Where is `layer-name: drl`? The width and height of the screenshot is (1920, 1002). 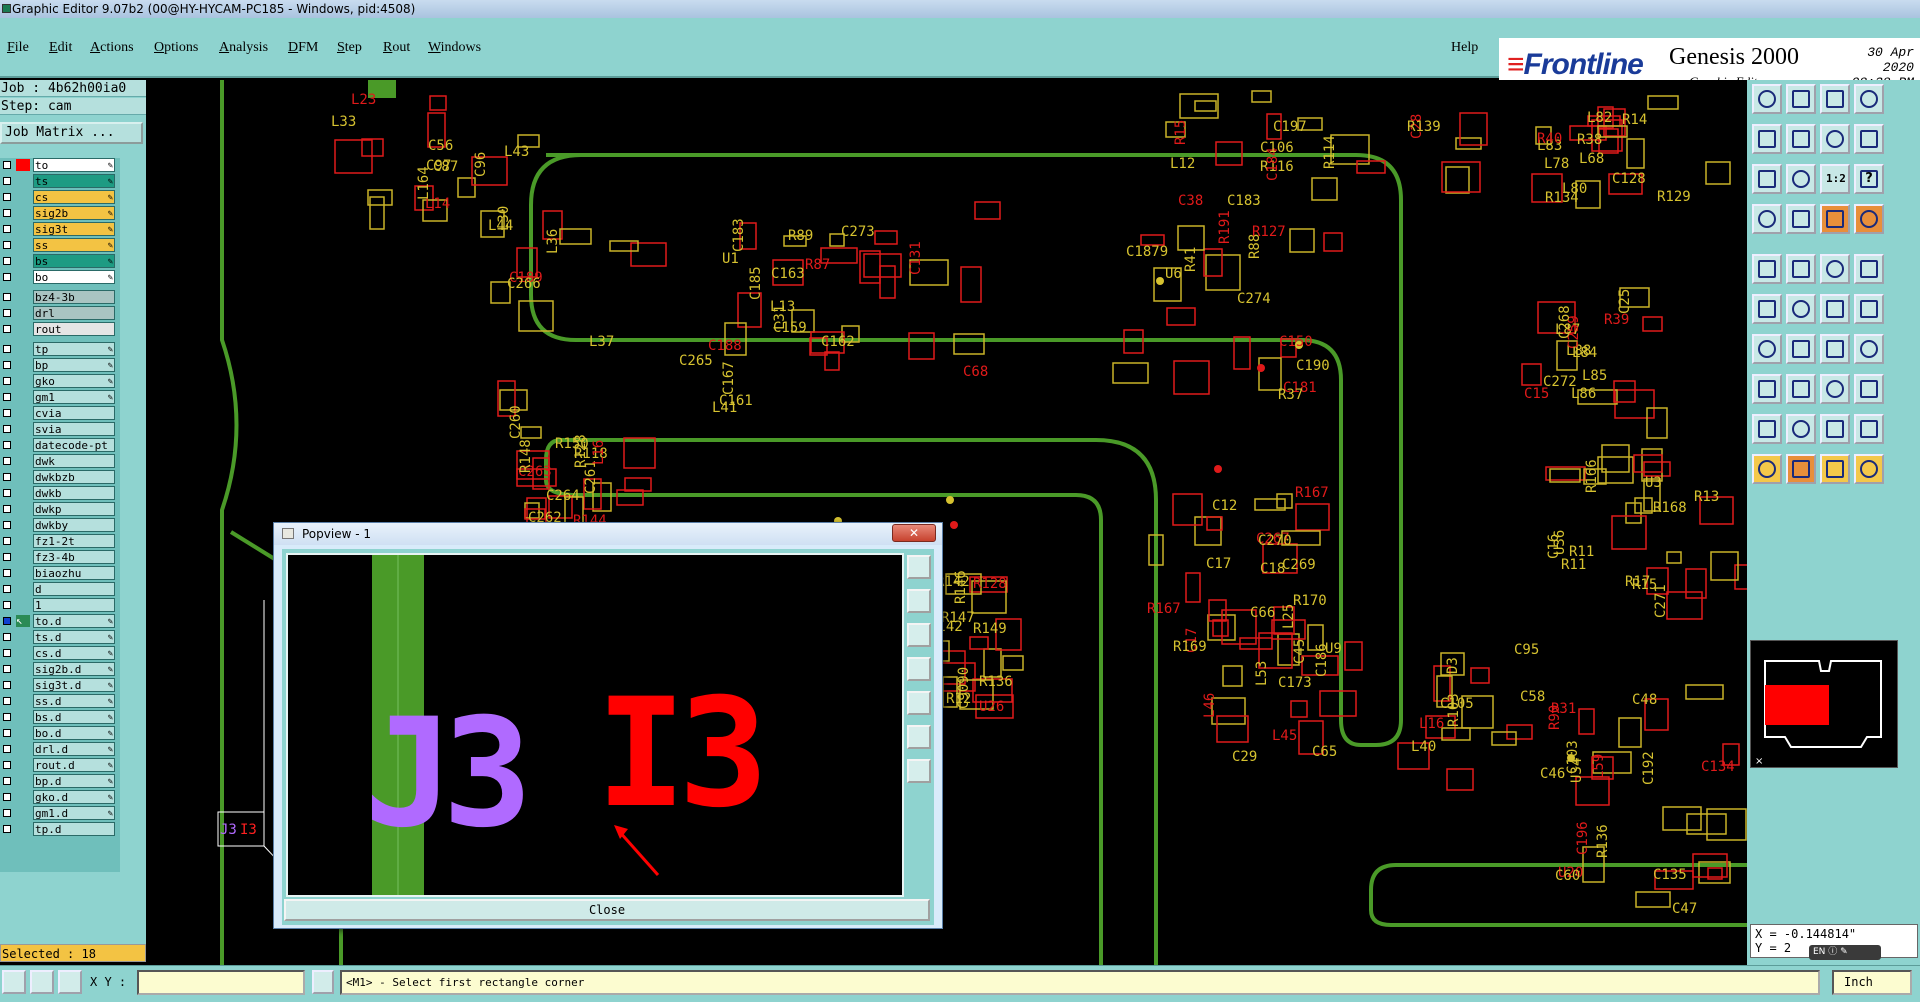 layer-name: drl is located at coordinates (74, 313).